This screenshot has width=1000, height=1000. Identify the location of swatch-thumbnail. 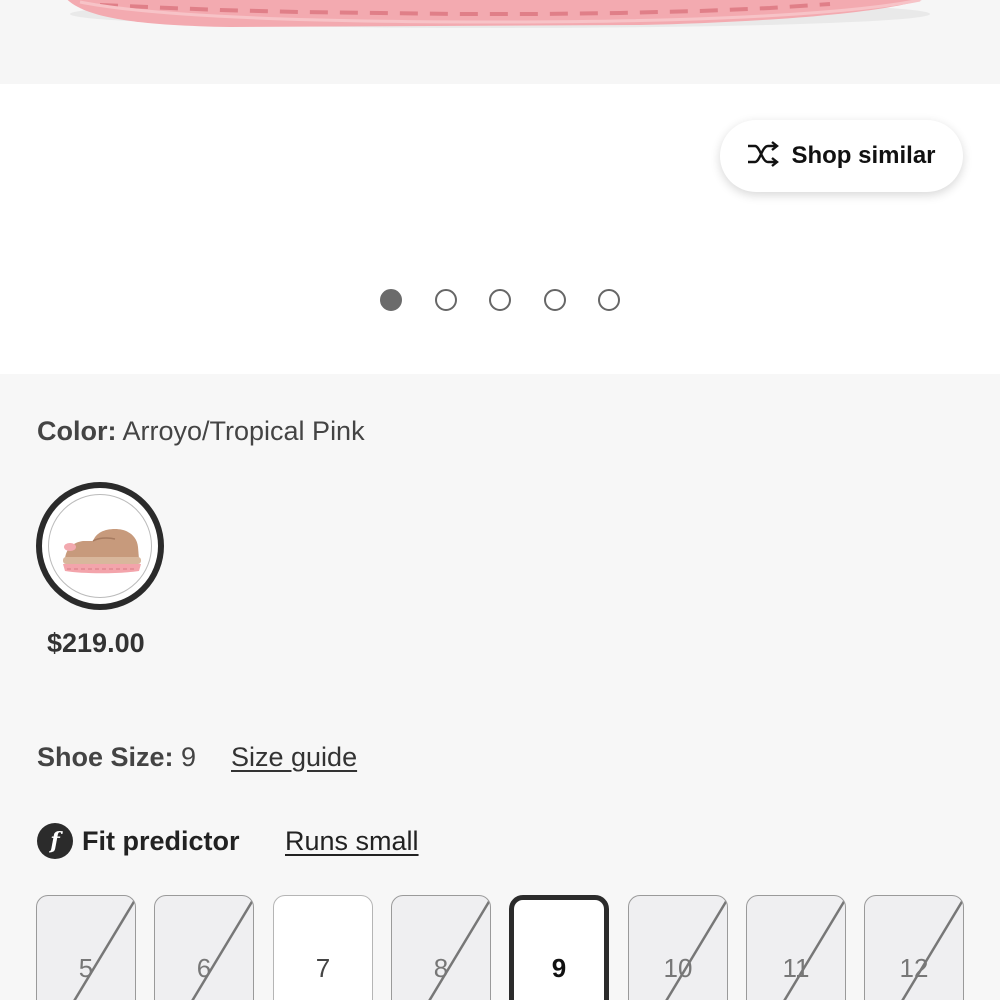
(100, 546).